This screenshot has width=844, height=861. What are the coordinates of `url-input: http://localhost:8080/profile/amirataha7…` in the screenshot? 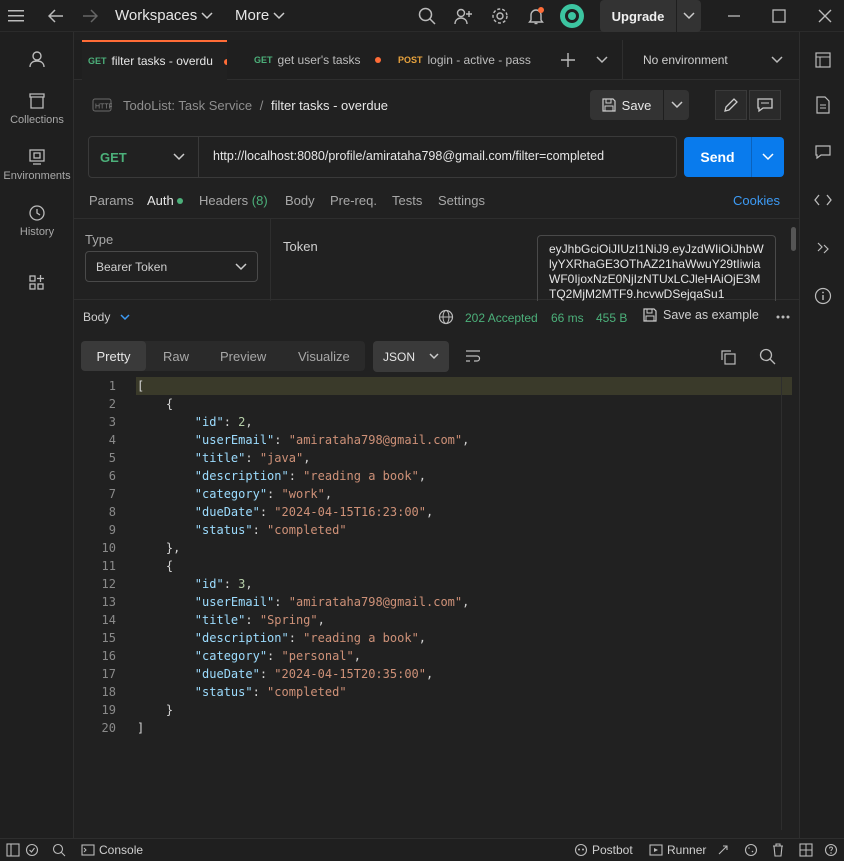 It's located at (408, 156).